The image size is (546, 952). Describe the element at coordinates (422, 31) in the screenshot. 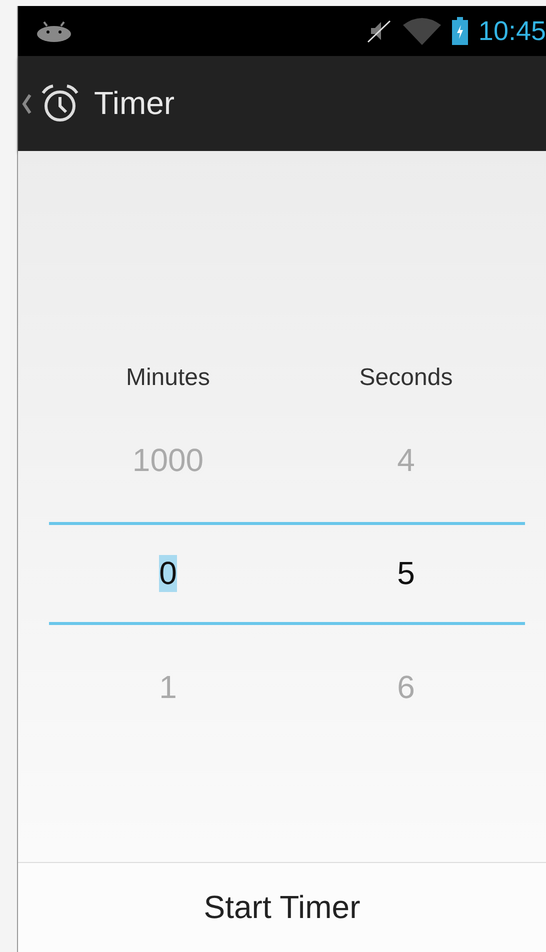

I see `wifi-icon` at that location.